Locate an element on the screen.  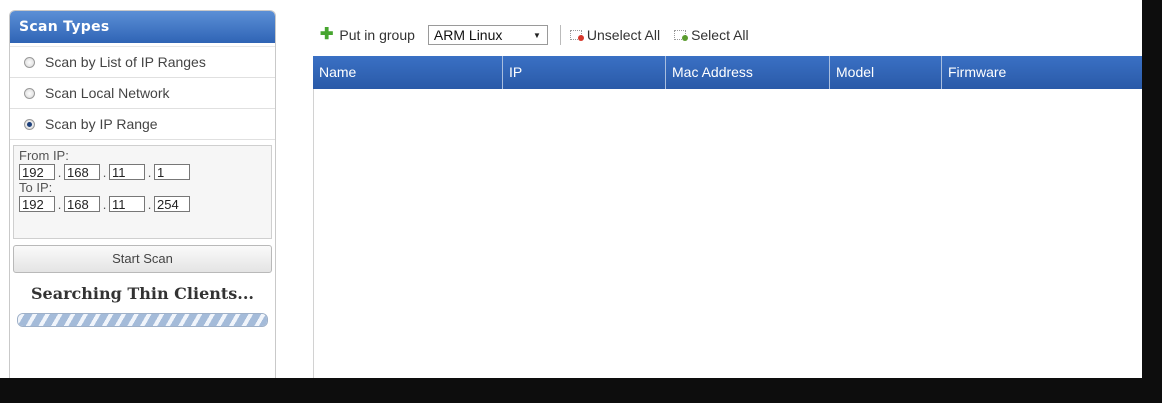
to-ip-octet-2: 168 is located at coordinates (82, 204).